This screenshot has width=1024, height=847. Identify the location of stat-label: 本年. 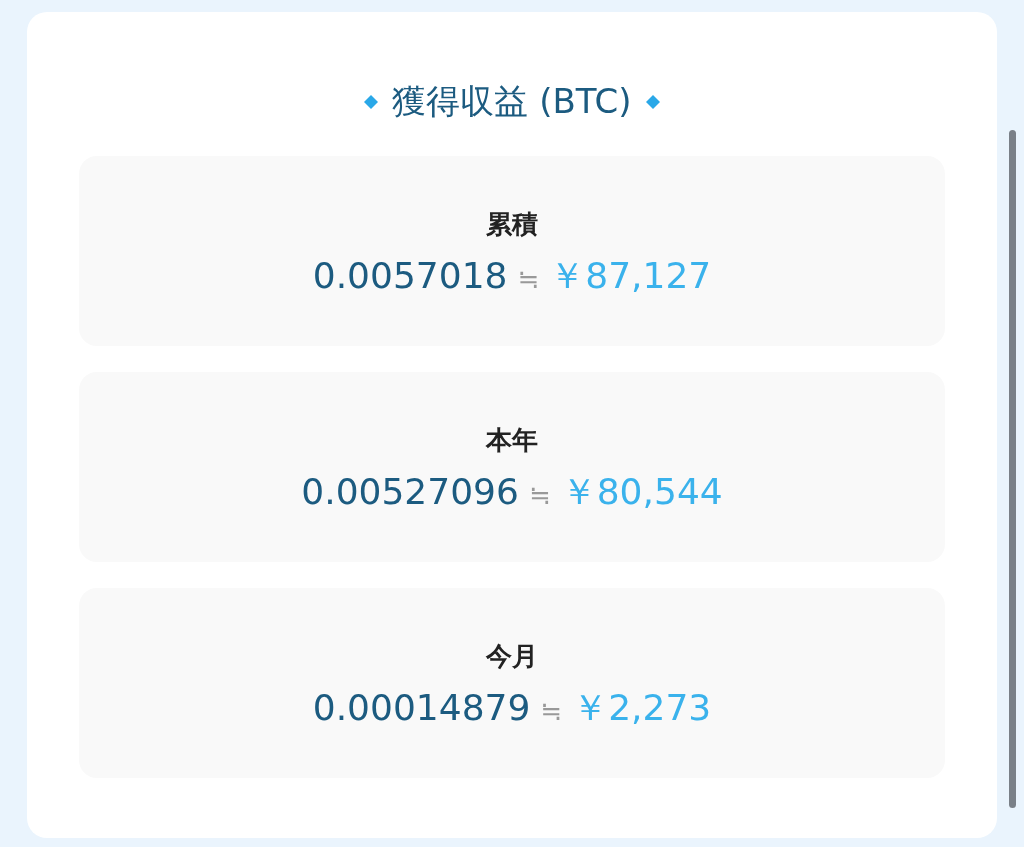
(512, 440).